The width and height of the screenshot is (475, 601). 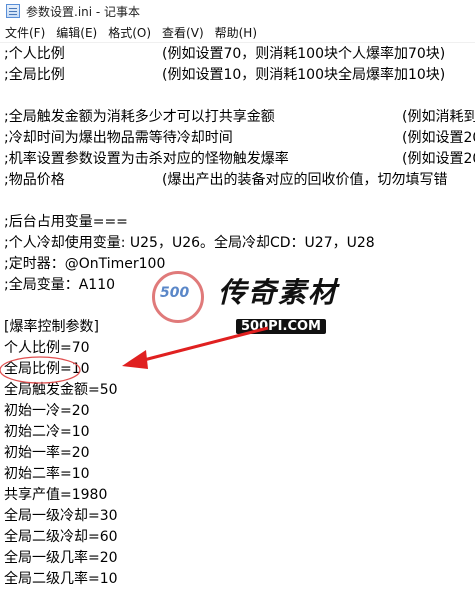 I want to click on menu-file: 文件(F), so click(x=25, y=32).